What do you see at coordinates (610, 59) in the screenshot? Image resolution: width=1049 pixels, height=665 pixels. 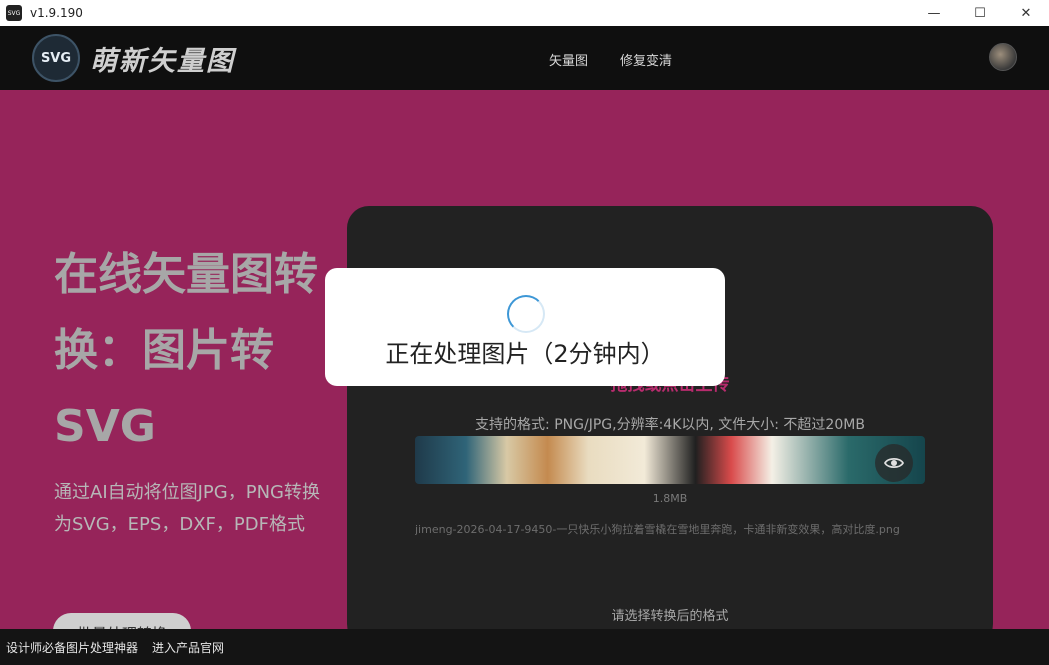 I see `main-nav: 矢量图 修复变清` at bounding box center [610, 59].